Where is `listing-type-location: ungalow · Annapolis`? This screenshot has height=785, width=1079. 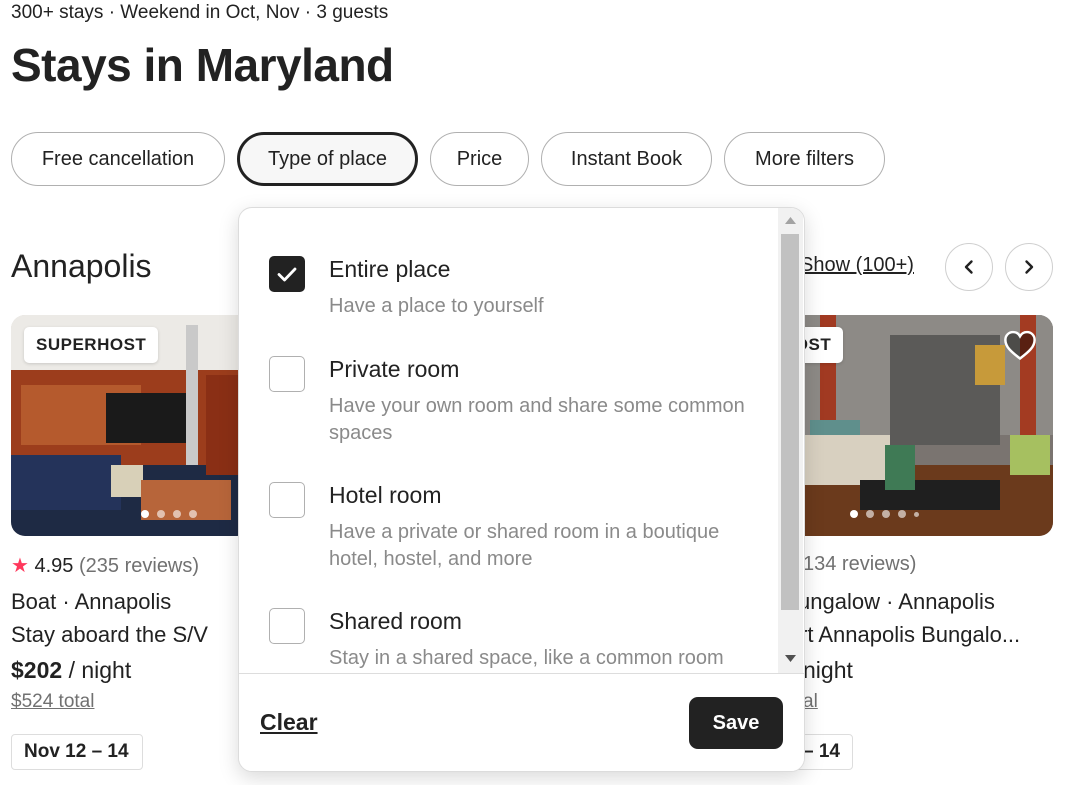 listing-type-location: ungalow · Annapolis is located at coordinates (896, 601).